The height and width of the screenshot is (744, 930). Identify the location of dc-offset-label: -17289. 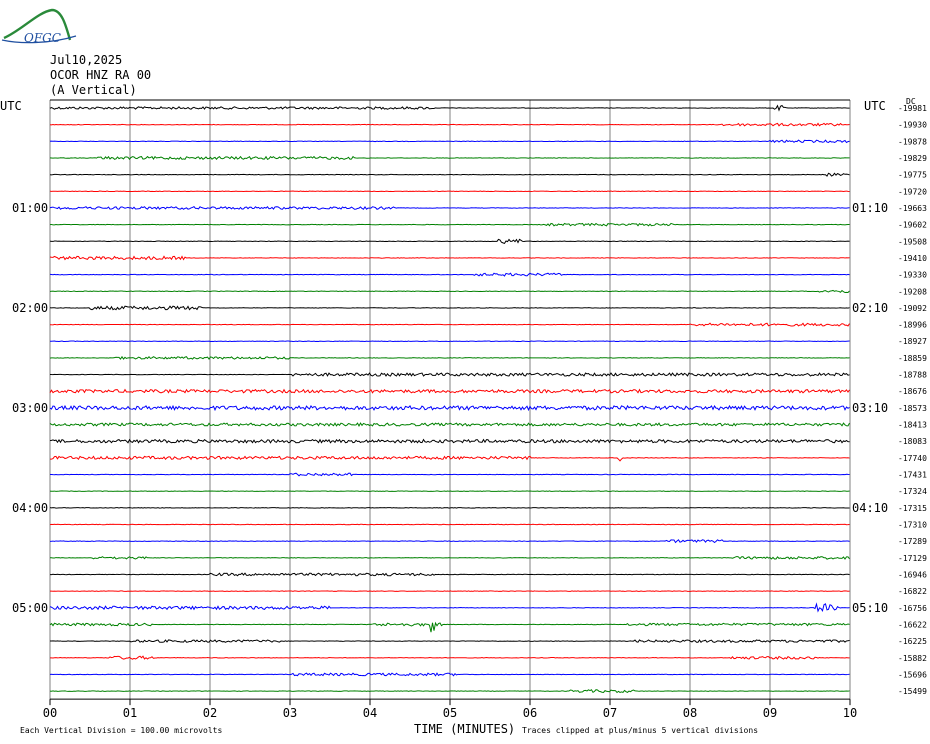
(912, 541).